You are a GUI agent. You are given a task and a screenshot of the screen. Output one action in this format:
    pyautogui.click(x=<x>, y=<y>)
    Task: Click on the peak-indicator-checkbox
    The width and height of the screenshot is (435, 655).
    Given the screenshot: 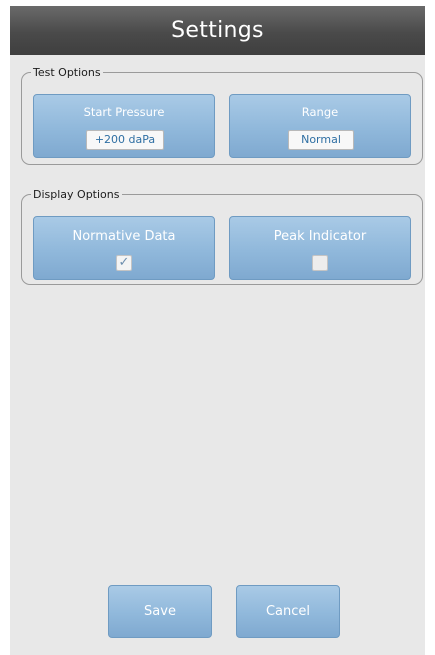 What is the action you would take?
    pyautogui.click(x=320, y=263)
    